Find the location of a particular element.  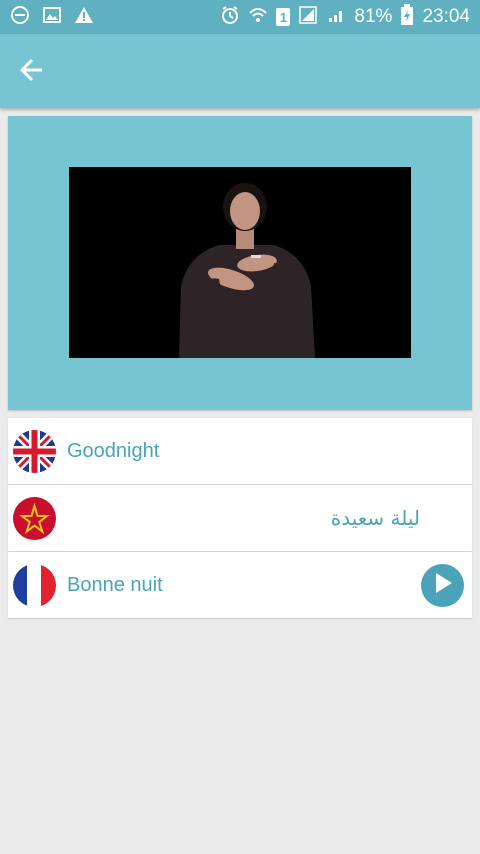

arrow-left-icon is located at coordinates (32, 72).